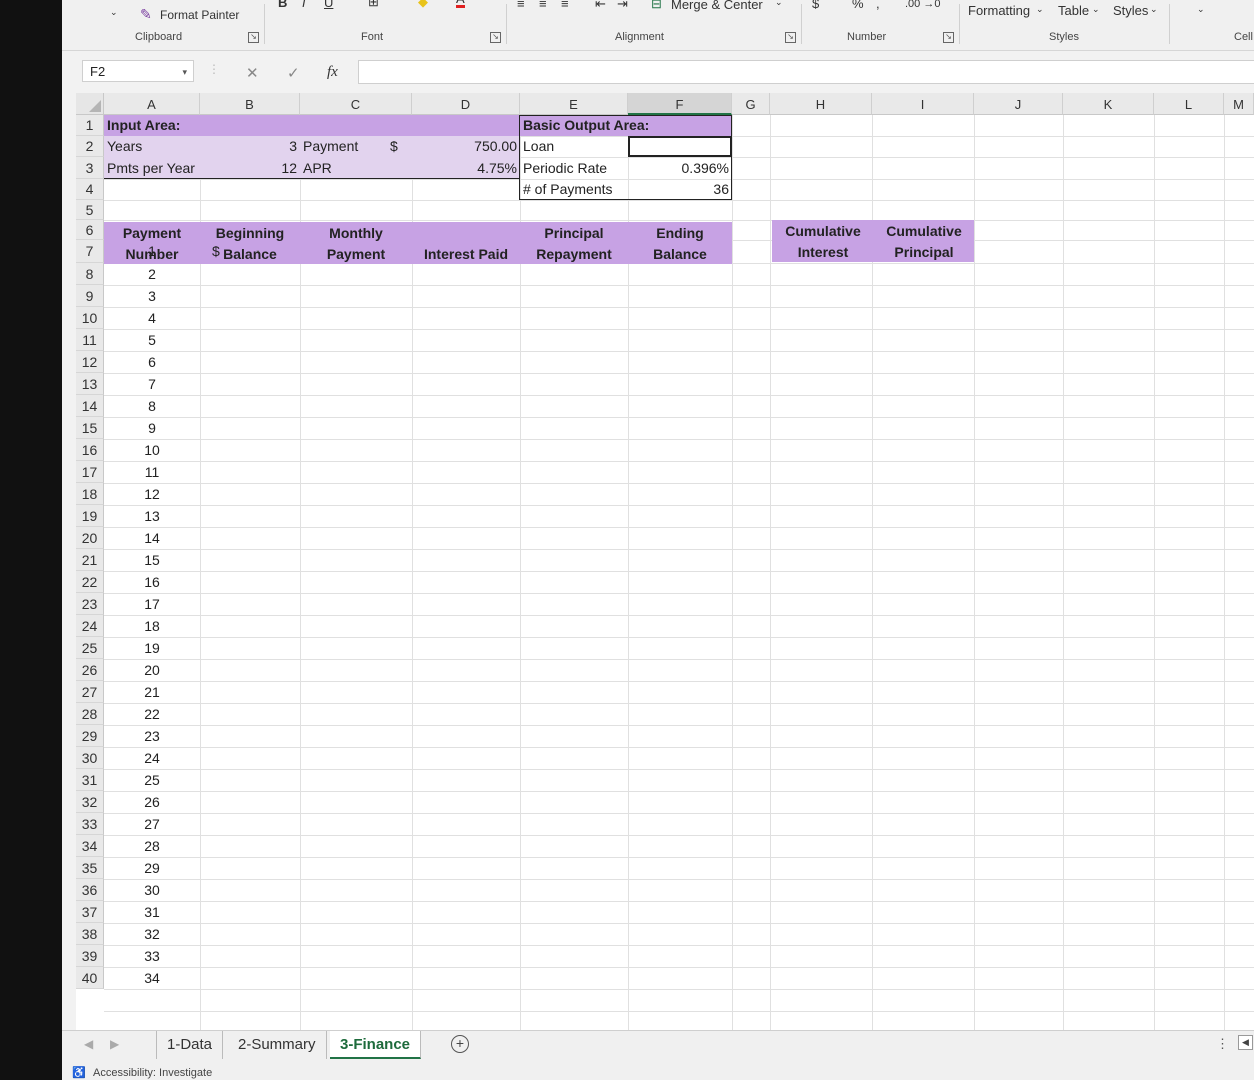 This screenshot has height=1080, width=1254. Describe the element at coordinates (90, 472) in the screenshot. I see `row-header-17: 17` at that location.